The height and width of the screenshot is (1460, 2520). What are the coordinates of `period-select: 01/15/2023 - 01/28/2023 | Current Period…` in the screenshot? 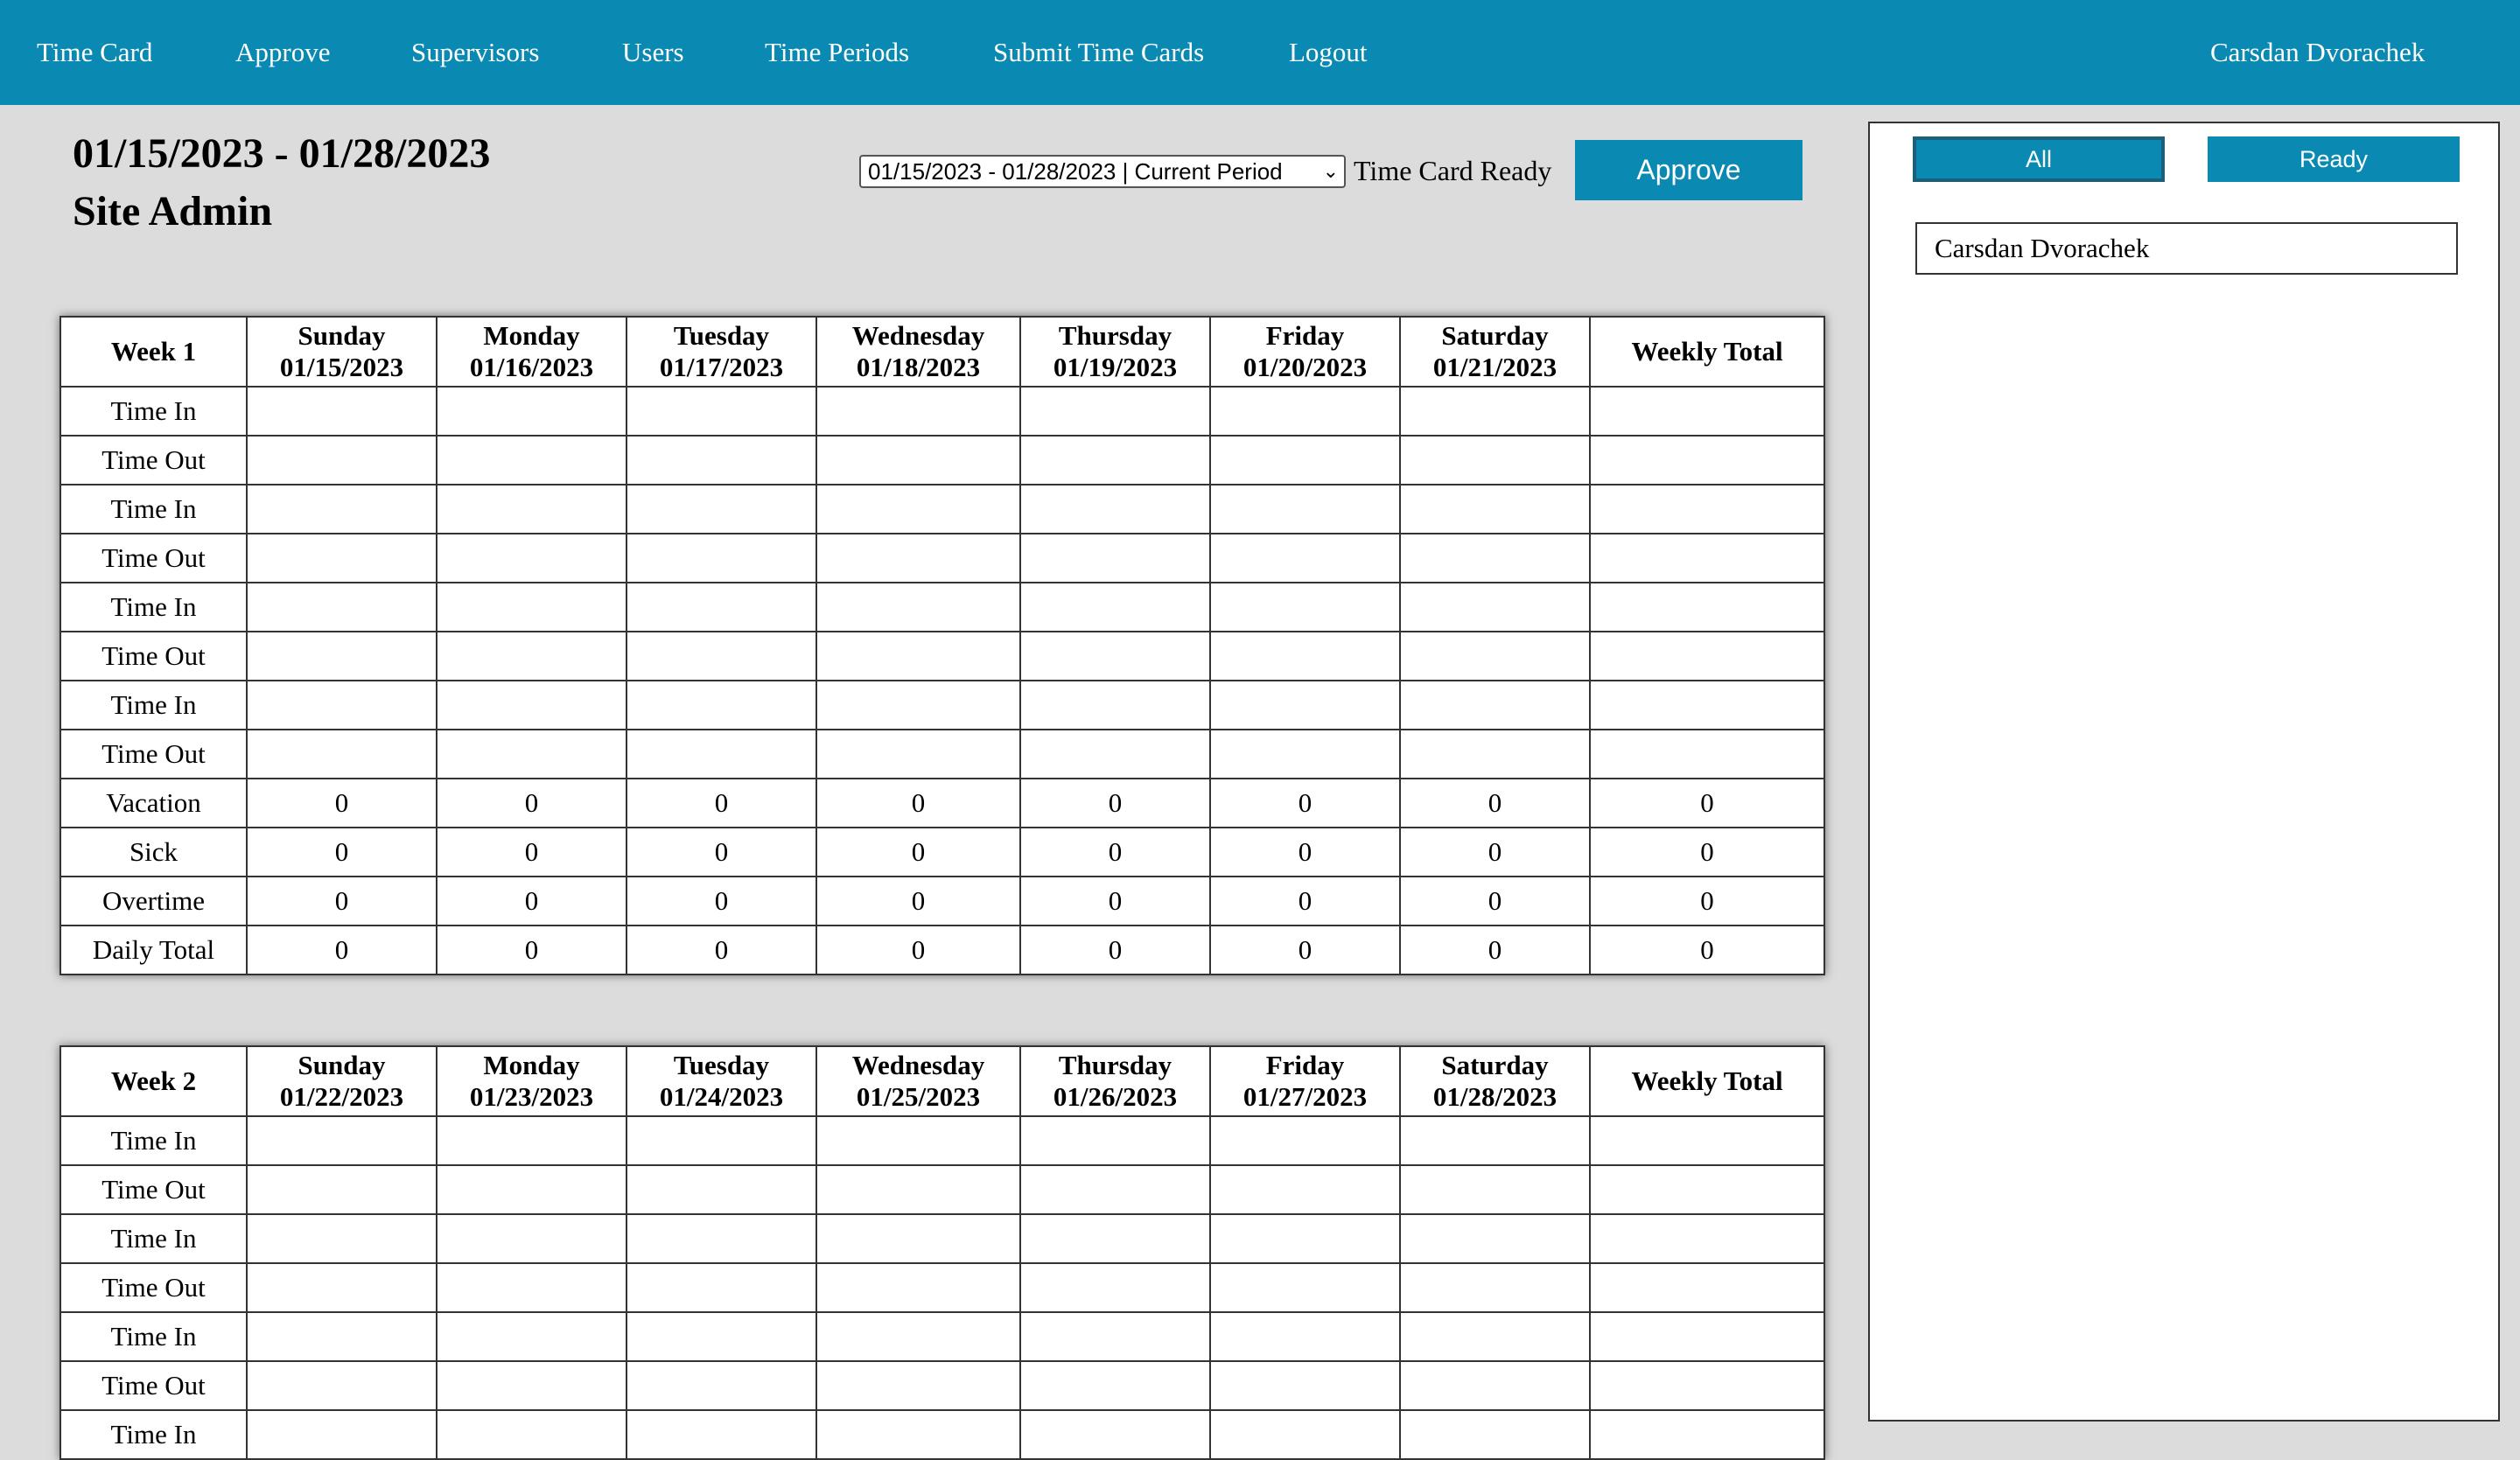 It's located at (1102, 171).